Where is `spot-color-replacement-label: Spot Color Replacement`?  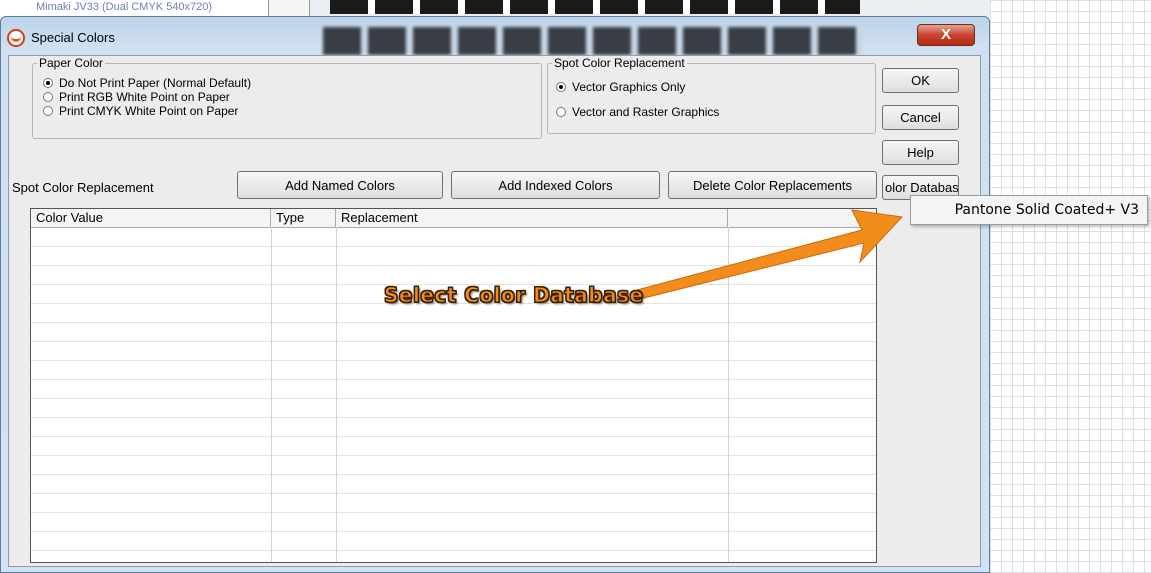 spot-color-replacement-label: Spot Color Replacement is located at coordinates (83, 187).